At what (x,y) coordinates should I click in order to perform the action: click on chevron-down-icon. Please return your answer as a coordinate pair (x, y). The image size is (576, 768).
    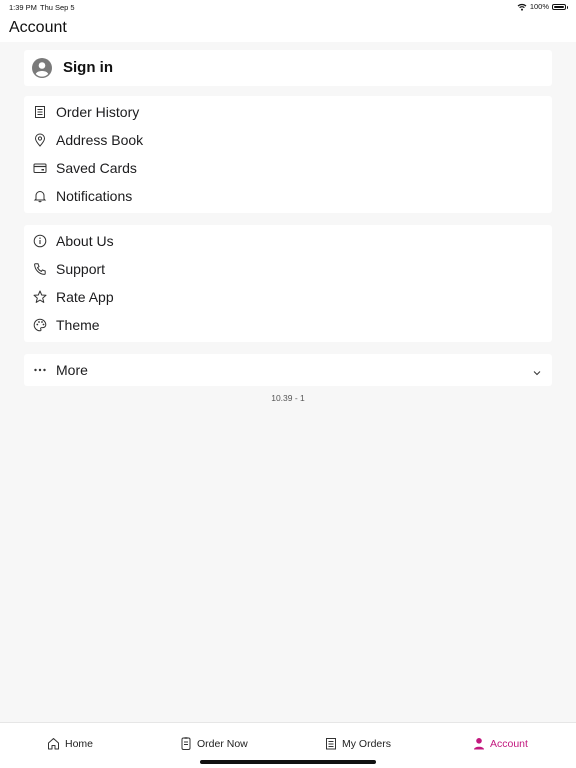
    Looking at the image, I should click on (537, 370).